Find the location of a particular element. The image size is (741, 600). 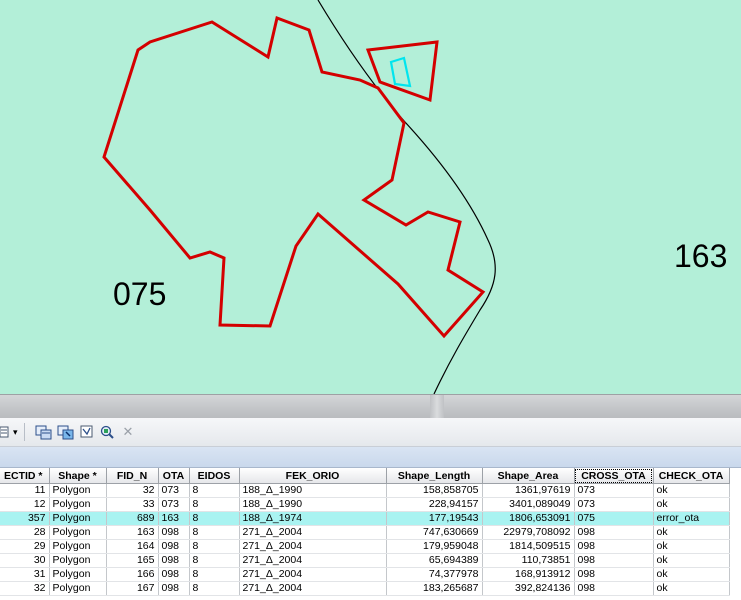

table-cell: 164 is located at coordinates (132, 546).